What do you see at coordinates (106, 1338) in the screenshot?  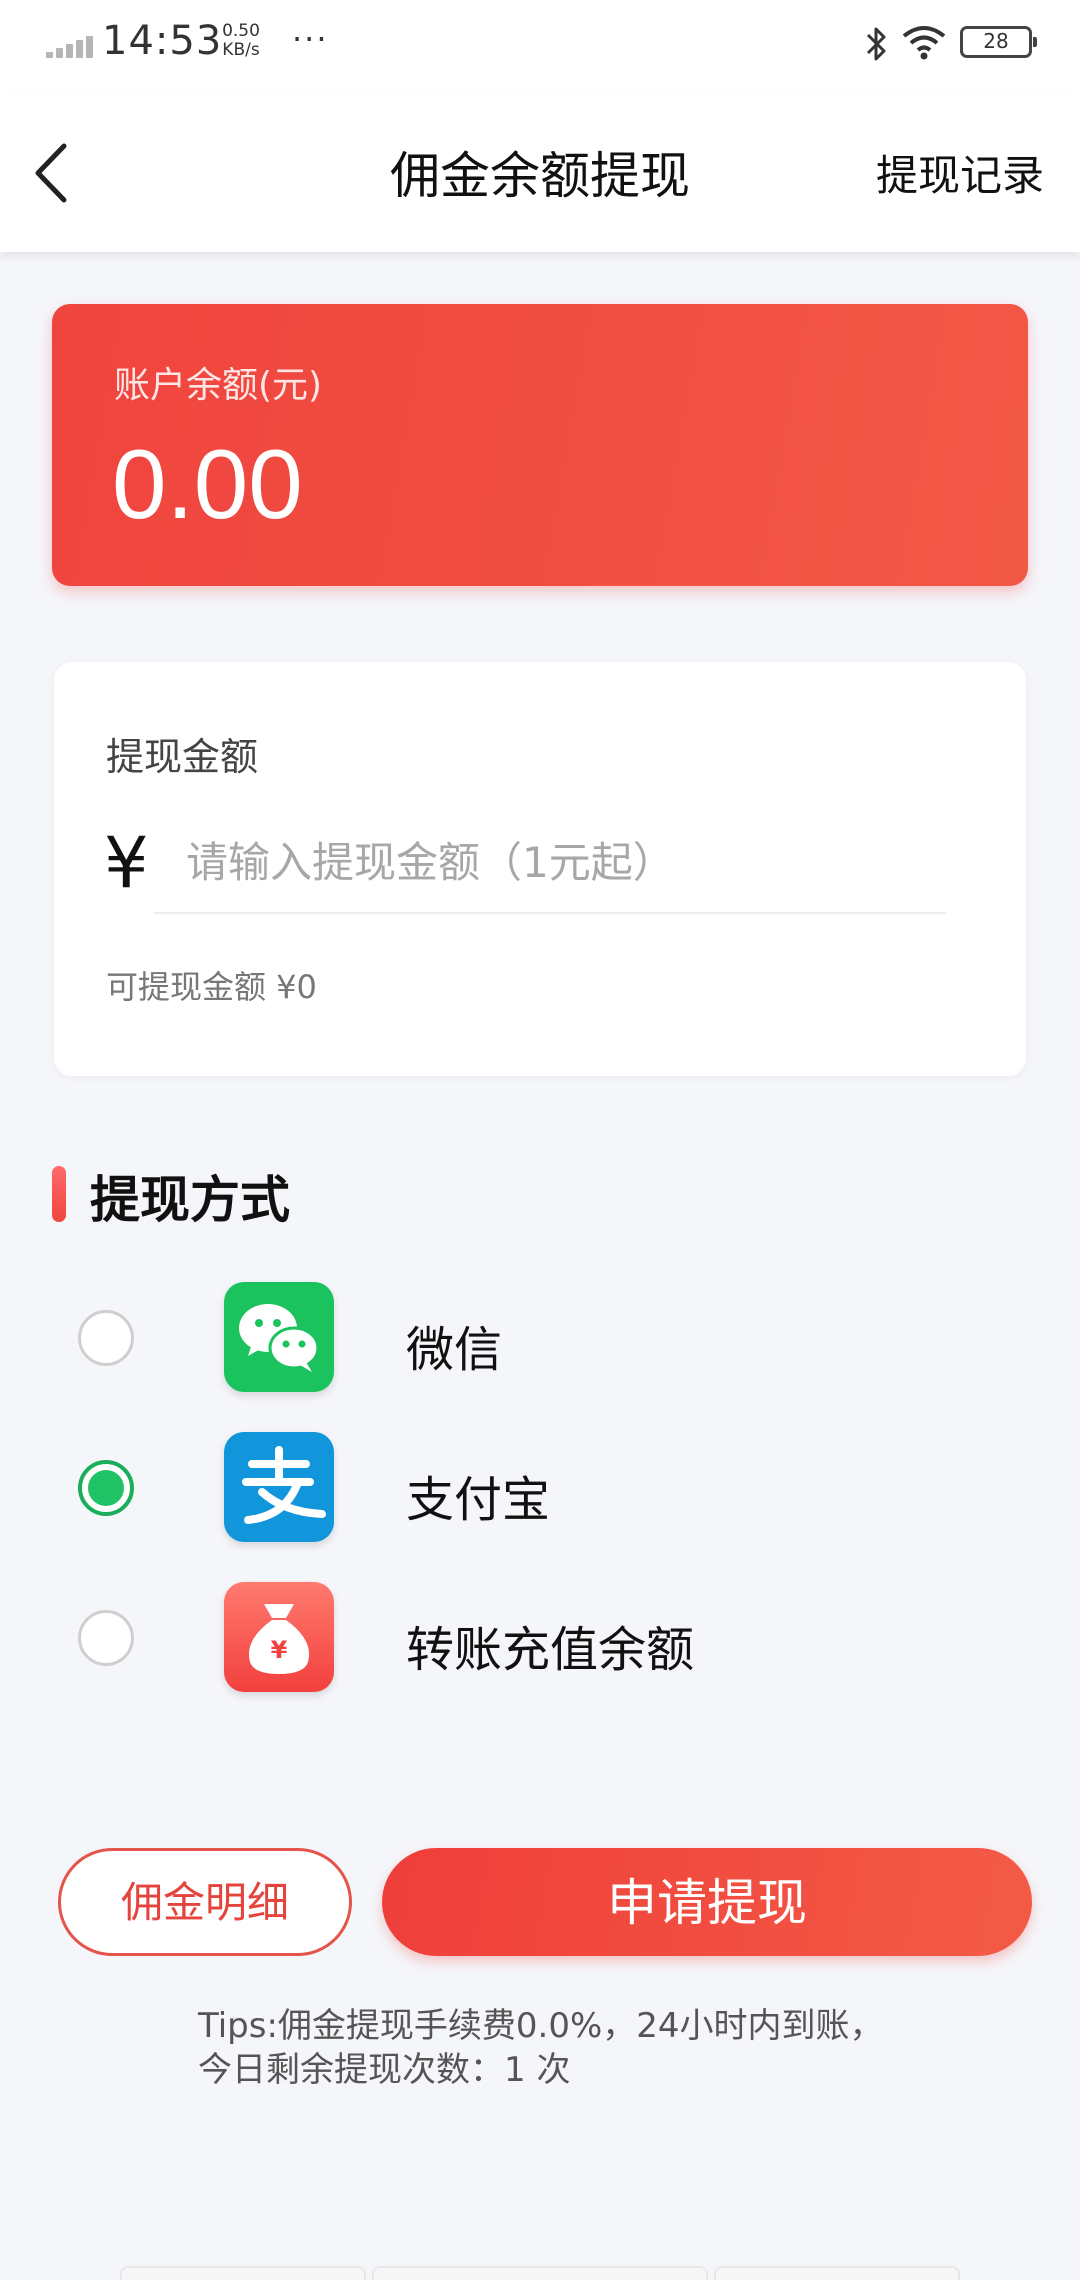 I see `radio-wechat` at bounding box center [106, 1338].